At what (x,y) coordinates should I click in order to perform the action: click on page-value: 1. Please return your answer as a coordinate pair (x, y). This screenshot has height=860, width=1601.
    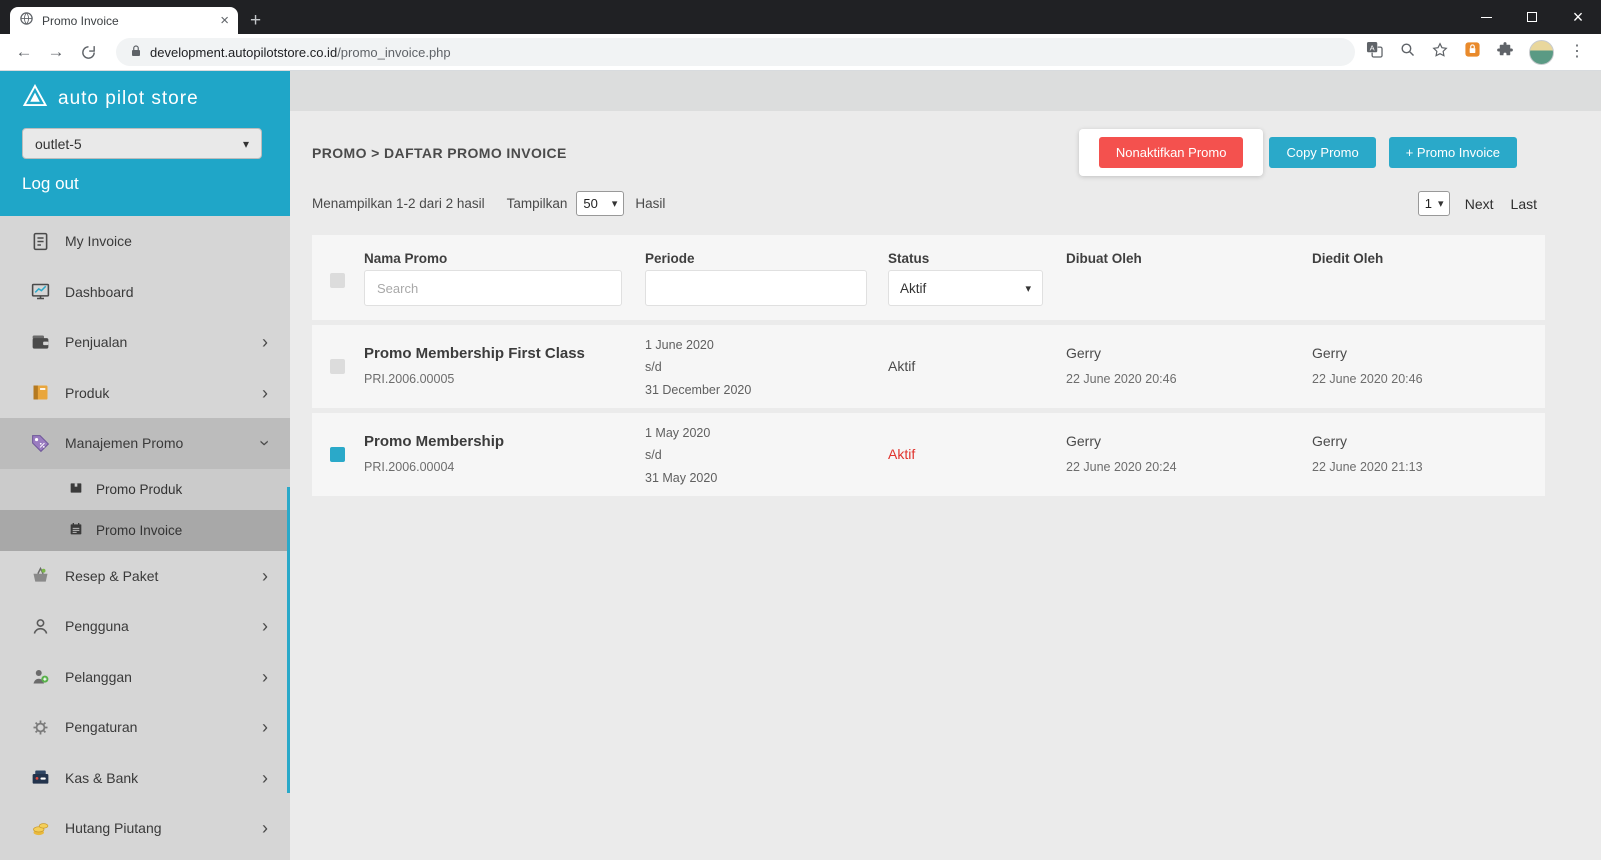
    Looking at the image, I should click on (1428, 203).